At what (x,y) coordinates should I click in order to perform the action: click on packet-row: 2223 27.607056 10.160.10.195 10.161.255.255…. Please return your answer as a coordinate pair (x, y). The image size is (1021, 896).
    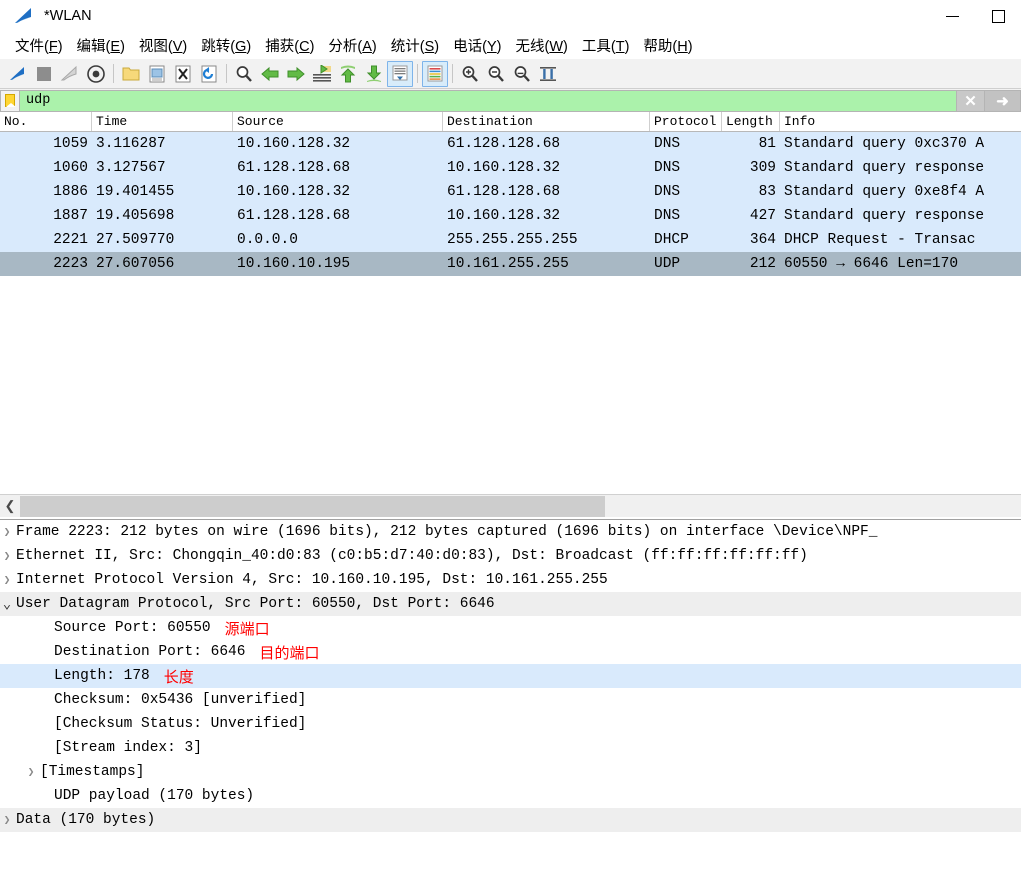
    Looking at the image, I should click on (510, 264).